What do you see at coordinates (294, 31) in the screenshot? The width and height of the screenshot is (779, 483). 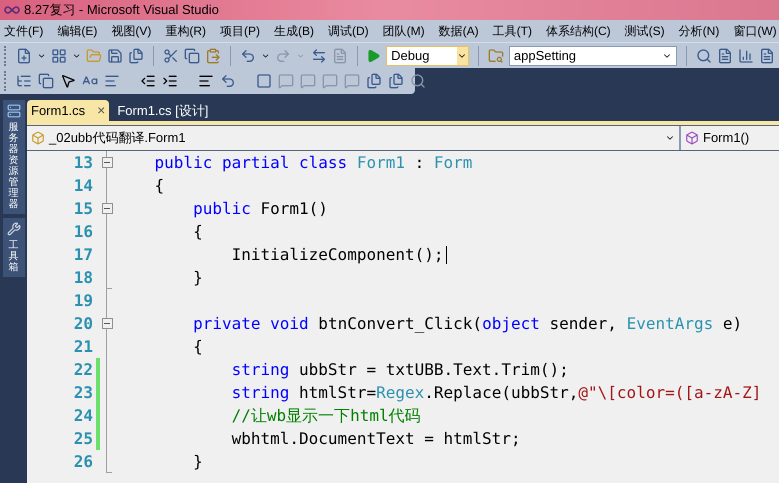 I see `menu-item: 生成(B)` at bounding box center [294, 31].